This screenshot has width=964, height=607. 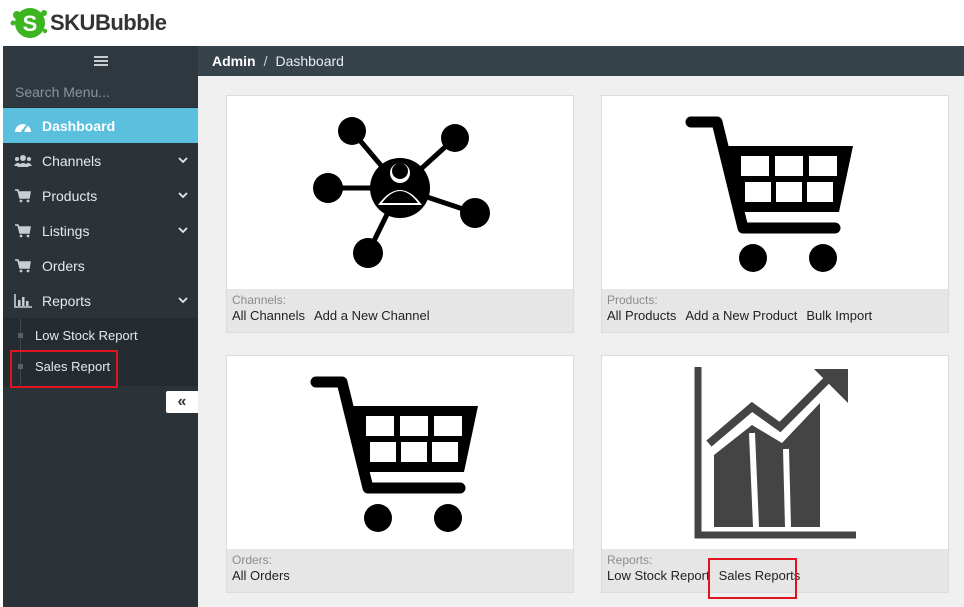 I want to click on link-all-orders: All Orders, so click(x=261, y=575).